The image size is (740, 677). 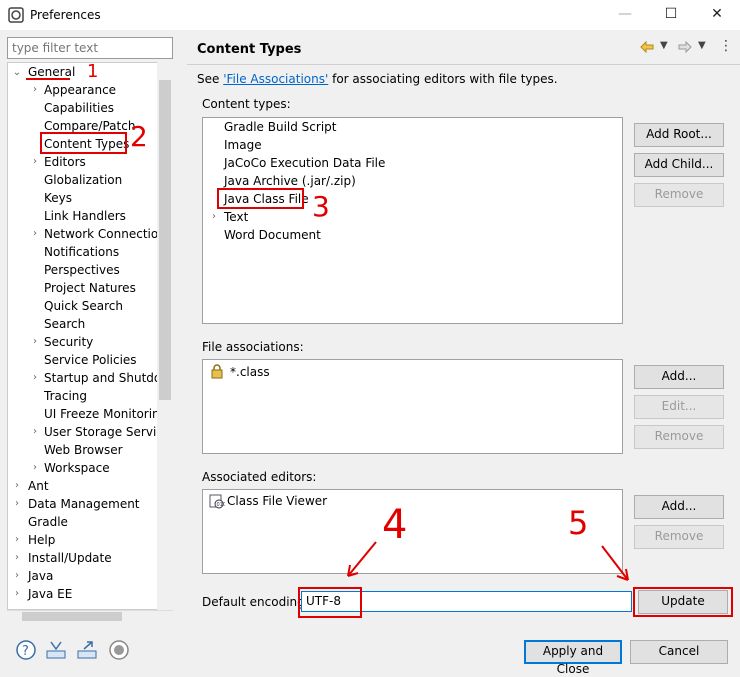 What do you see at coordinates (64, 324) in the screenshot?
I see `tree-item: Search` at bounding box center [64, 324].